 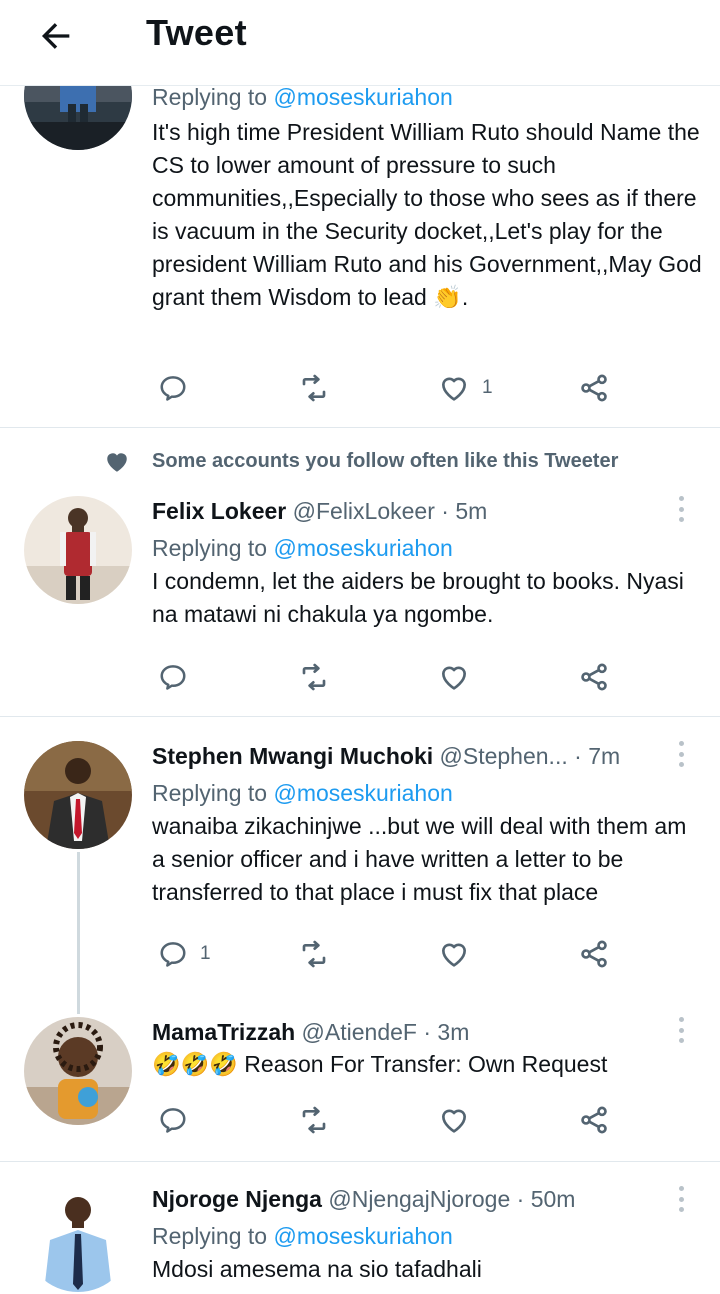 I want to click on reply-count: 1, so click(x=205, y=953).